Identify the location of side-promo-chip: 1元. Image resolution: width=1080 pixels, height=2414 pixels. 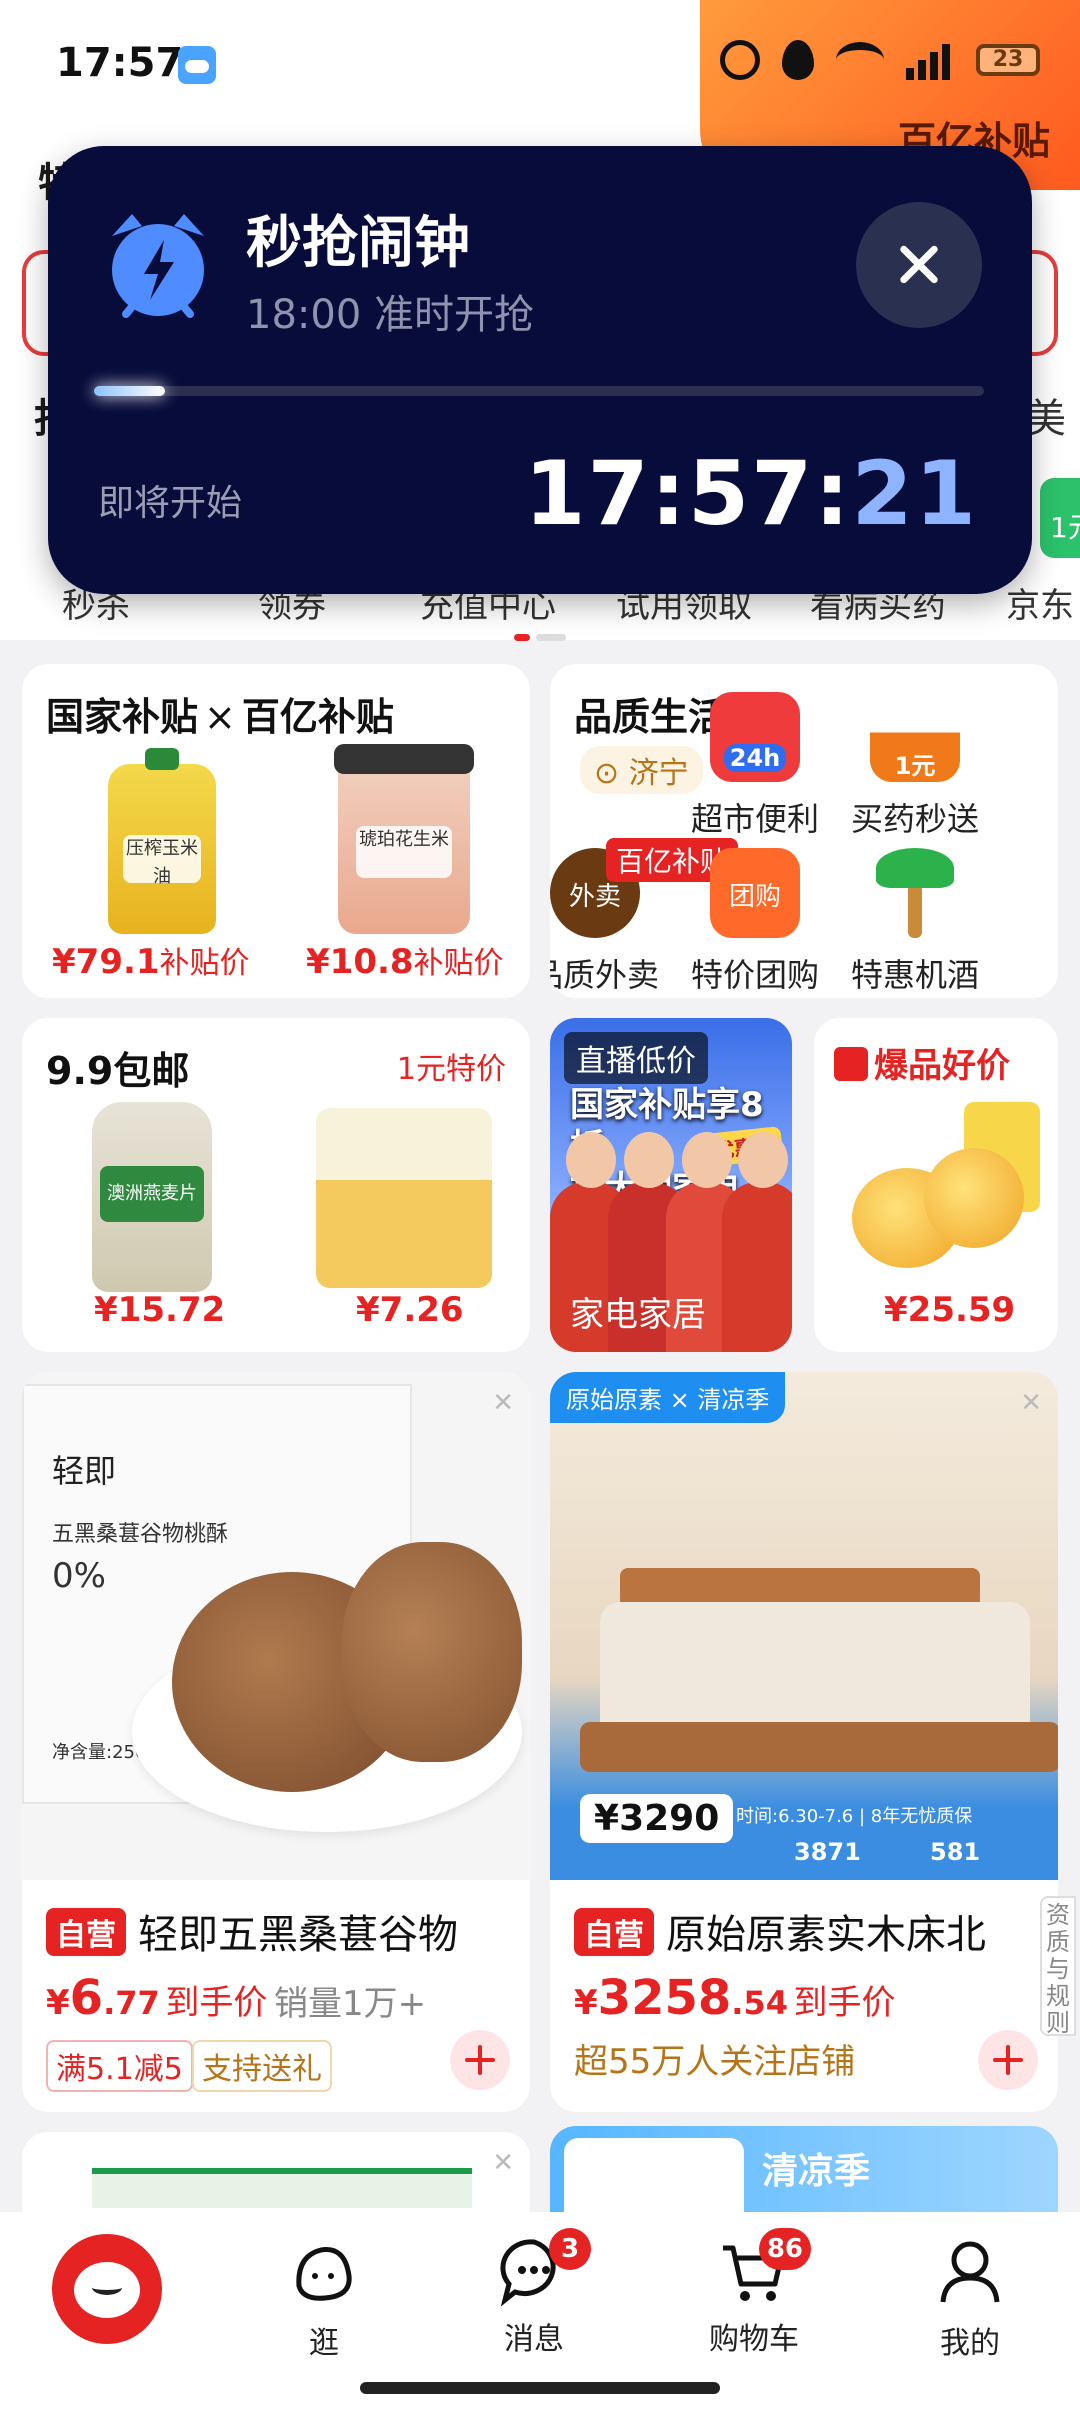
(1060, 518).